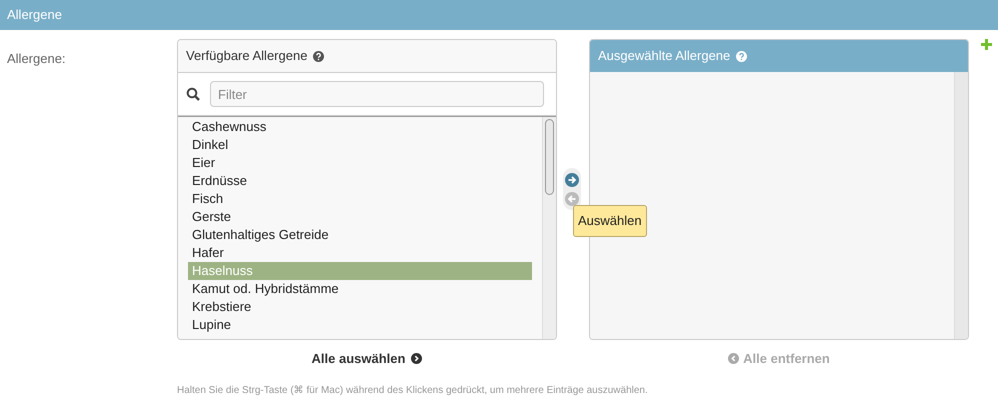 Image resolution: width=998 pixels, height=401 pixels. I want to click on tooltip: Auswählen, so click(610, 220).